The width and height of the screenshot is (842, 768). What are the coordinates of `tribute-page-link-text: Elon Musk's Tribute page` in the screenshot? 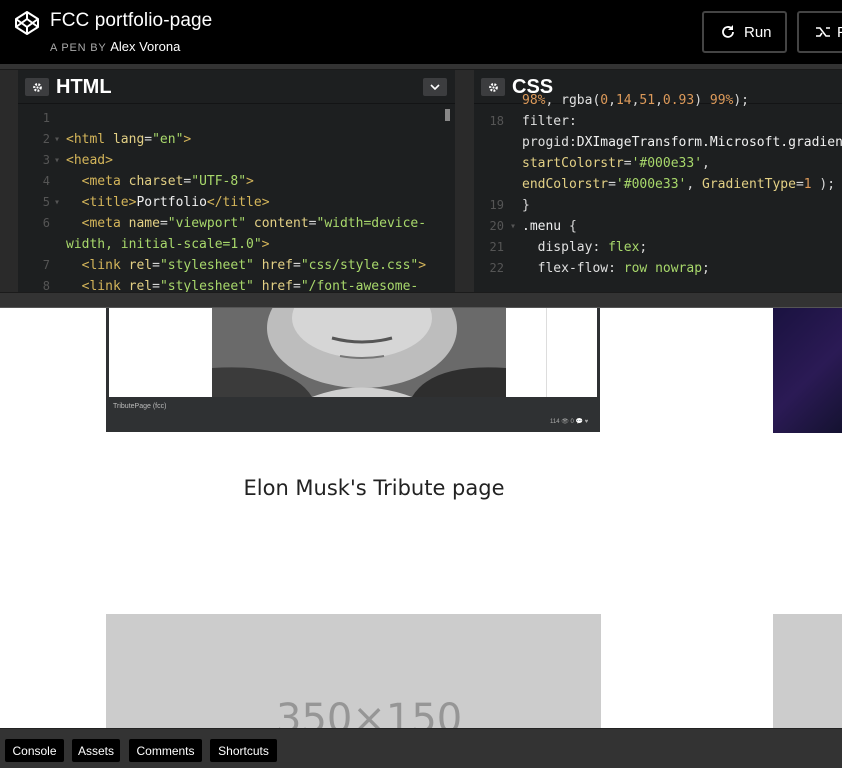 It's located at (374, 488).